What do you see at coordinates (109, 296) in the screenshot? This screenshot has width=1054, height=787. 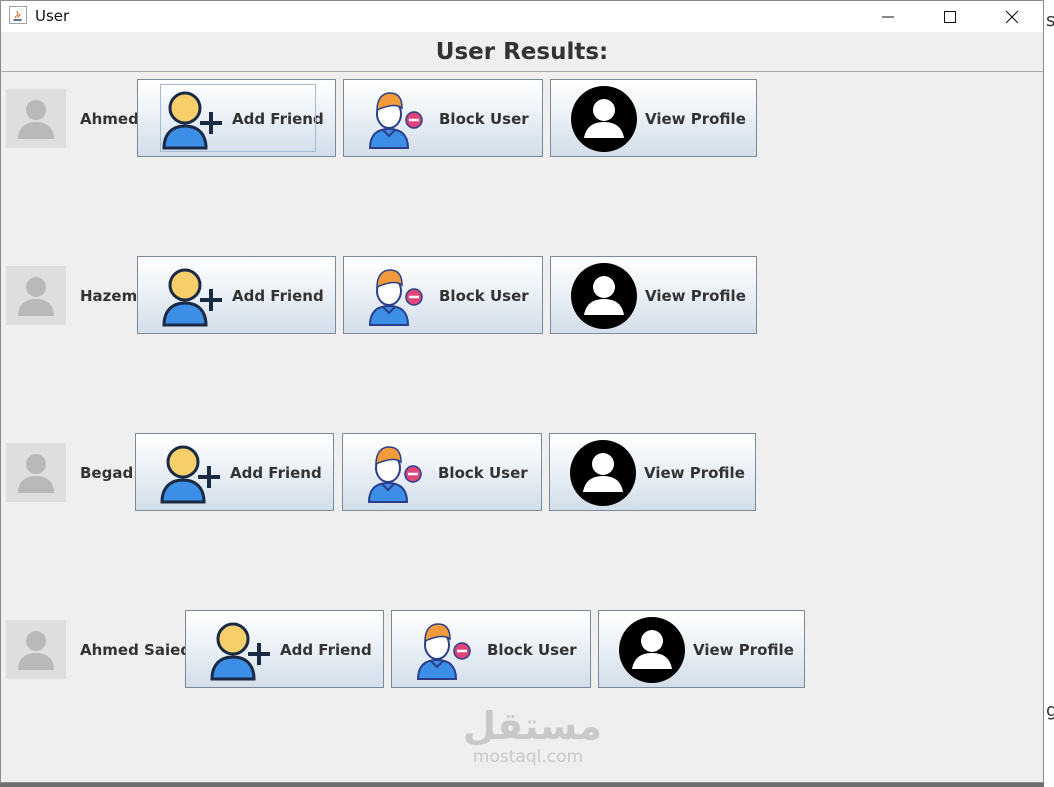 I see `user-name: Hazem` at bounding box center [109, 296].